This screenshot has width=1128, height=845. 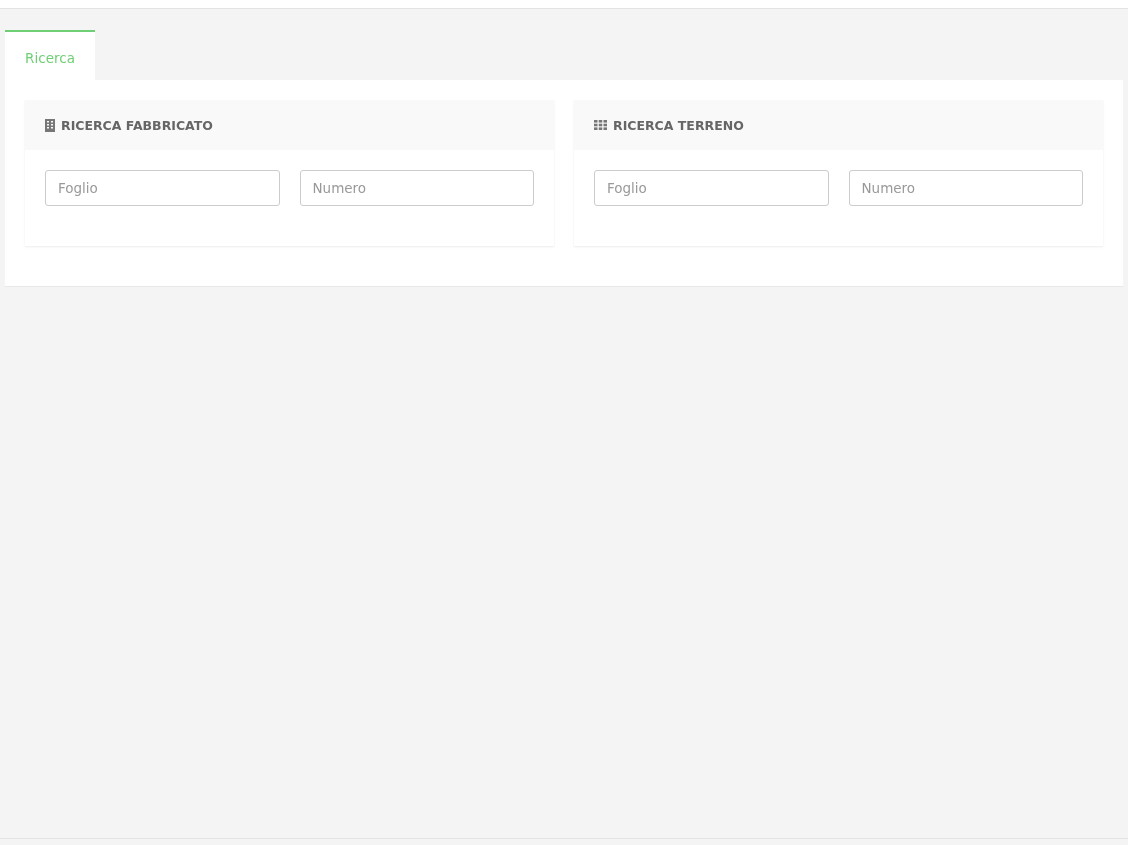 I want to click on building-icon, so click(x=50, y=125).